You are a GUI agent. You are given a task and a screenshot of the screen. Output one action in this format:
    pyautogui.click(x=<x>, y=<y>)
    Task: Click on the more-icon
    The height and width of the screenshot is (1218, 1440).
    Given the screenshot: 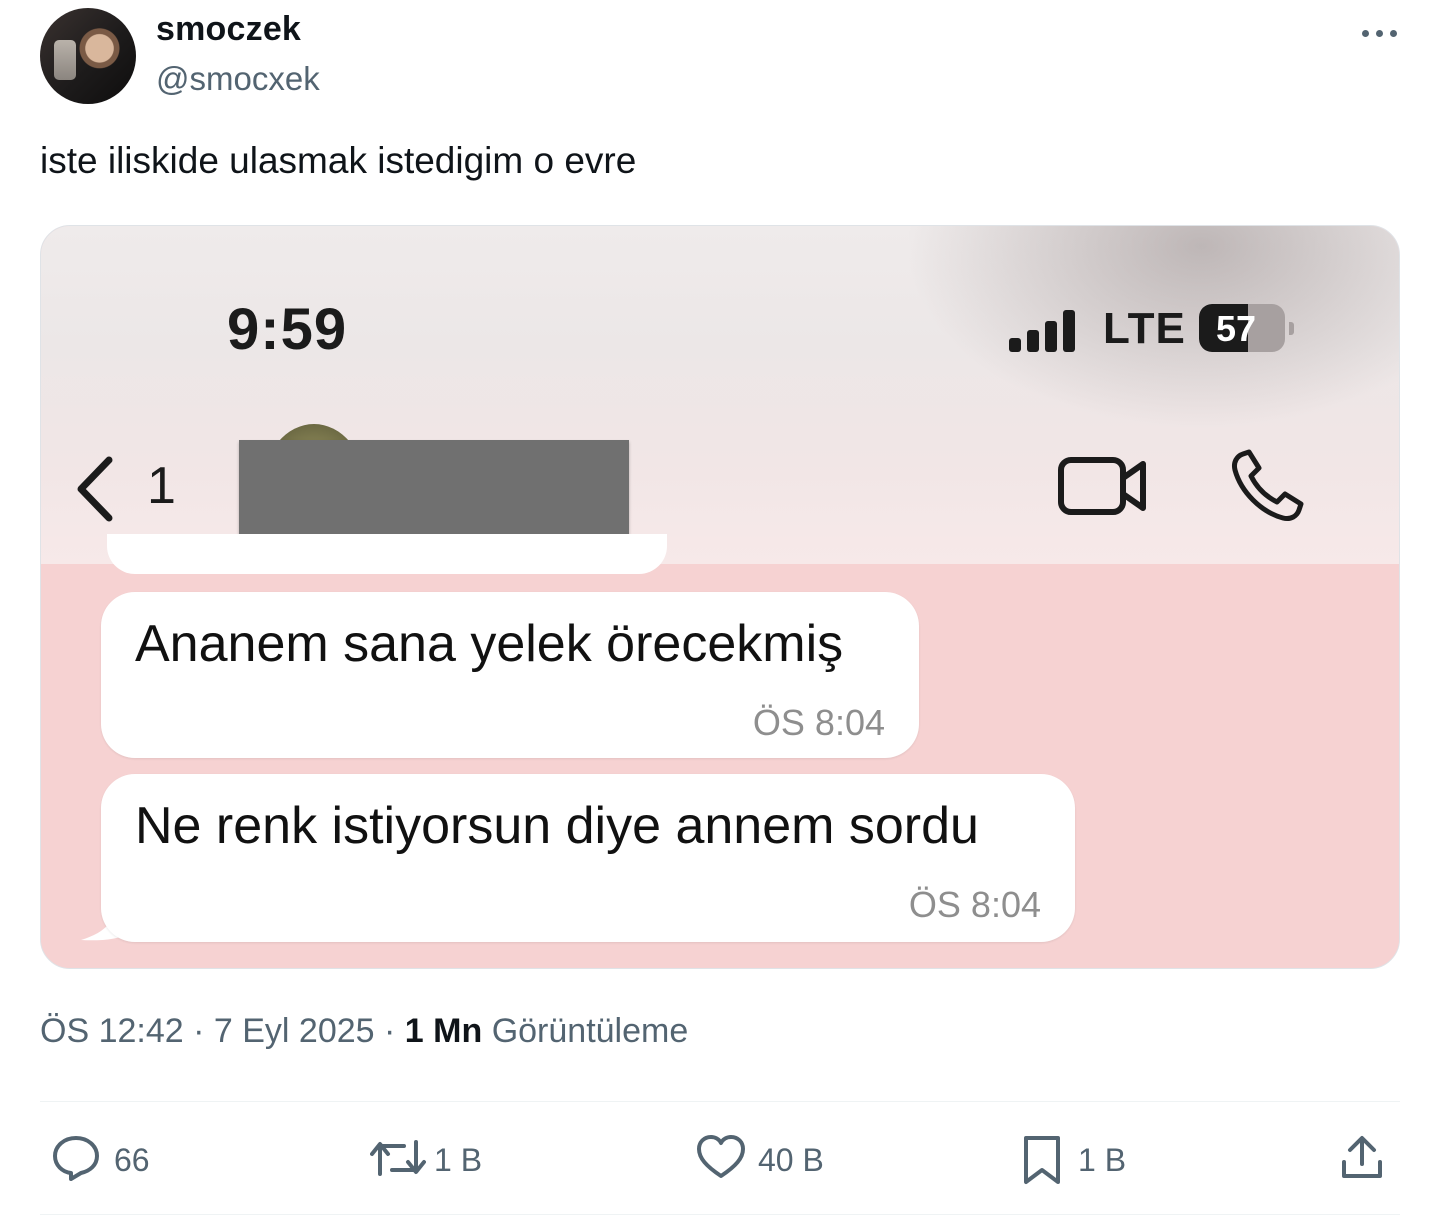 What is the action you would take?
    pyautogui.click(x=1380, y=32)
    